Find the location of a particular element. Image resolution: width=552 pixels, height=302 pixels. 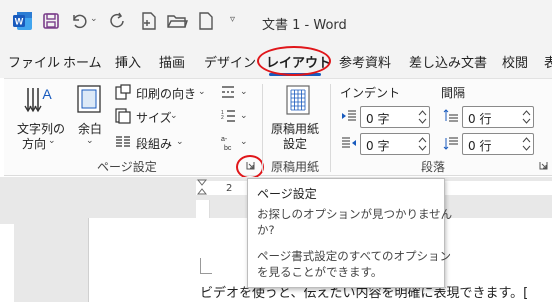

hyphenation-icon: a- bc is located at coordinates (228, 143).